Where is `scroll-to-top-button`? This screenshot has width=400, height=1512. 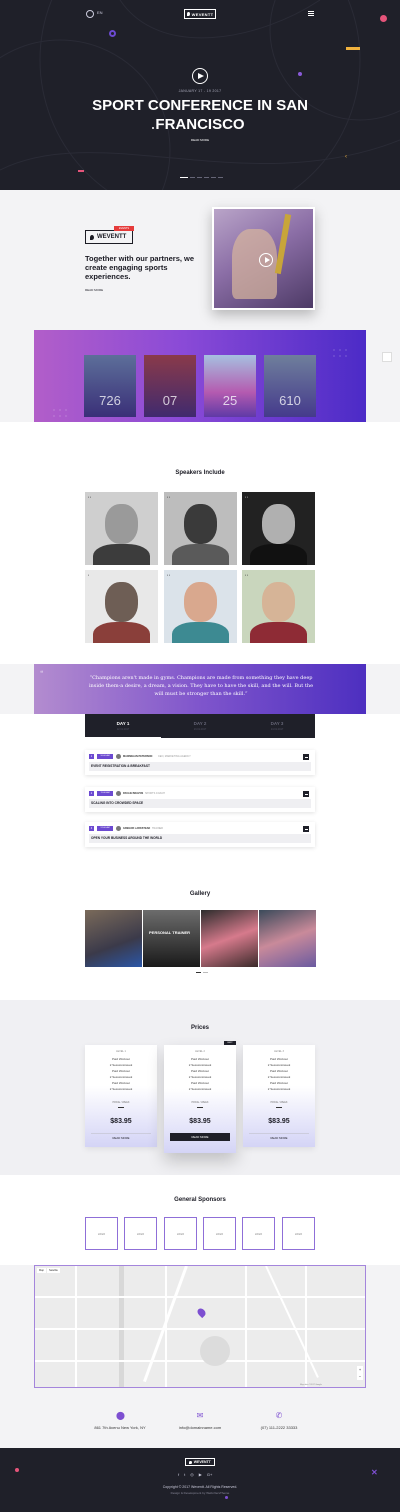
scroll-to-top-button is located at coordinates (387, 357).